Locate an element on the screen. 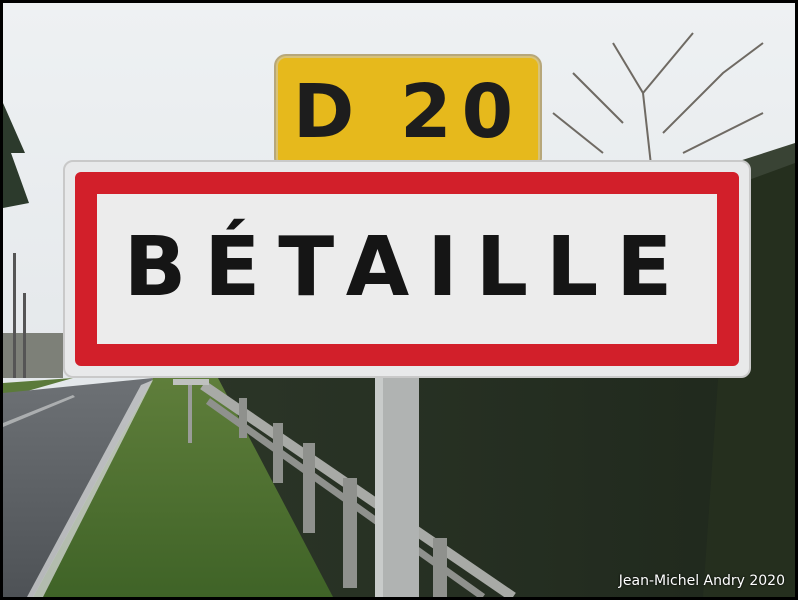 The image size is (798, 600). street-lamp is located at coordinates (24, 335).